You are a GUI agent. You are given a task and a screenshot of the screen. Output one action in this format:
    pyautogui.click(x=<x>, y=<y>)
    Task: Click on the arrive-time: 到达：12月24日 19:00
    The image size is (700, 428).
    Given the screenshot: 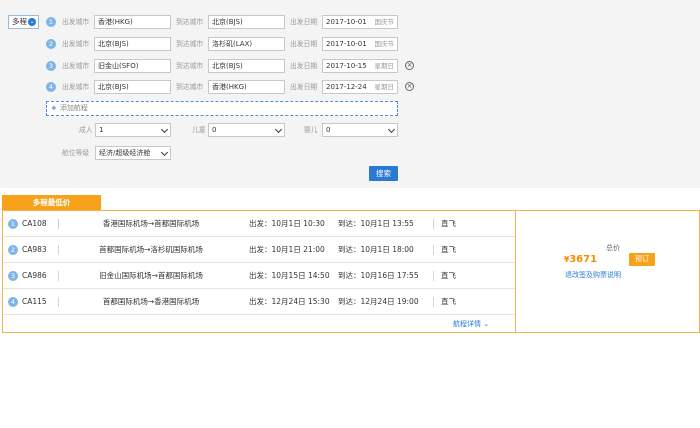 What is the action you would take?
    pyautogui.click(x=378, y=301)
    